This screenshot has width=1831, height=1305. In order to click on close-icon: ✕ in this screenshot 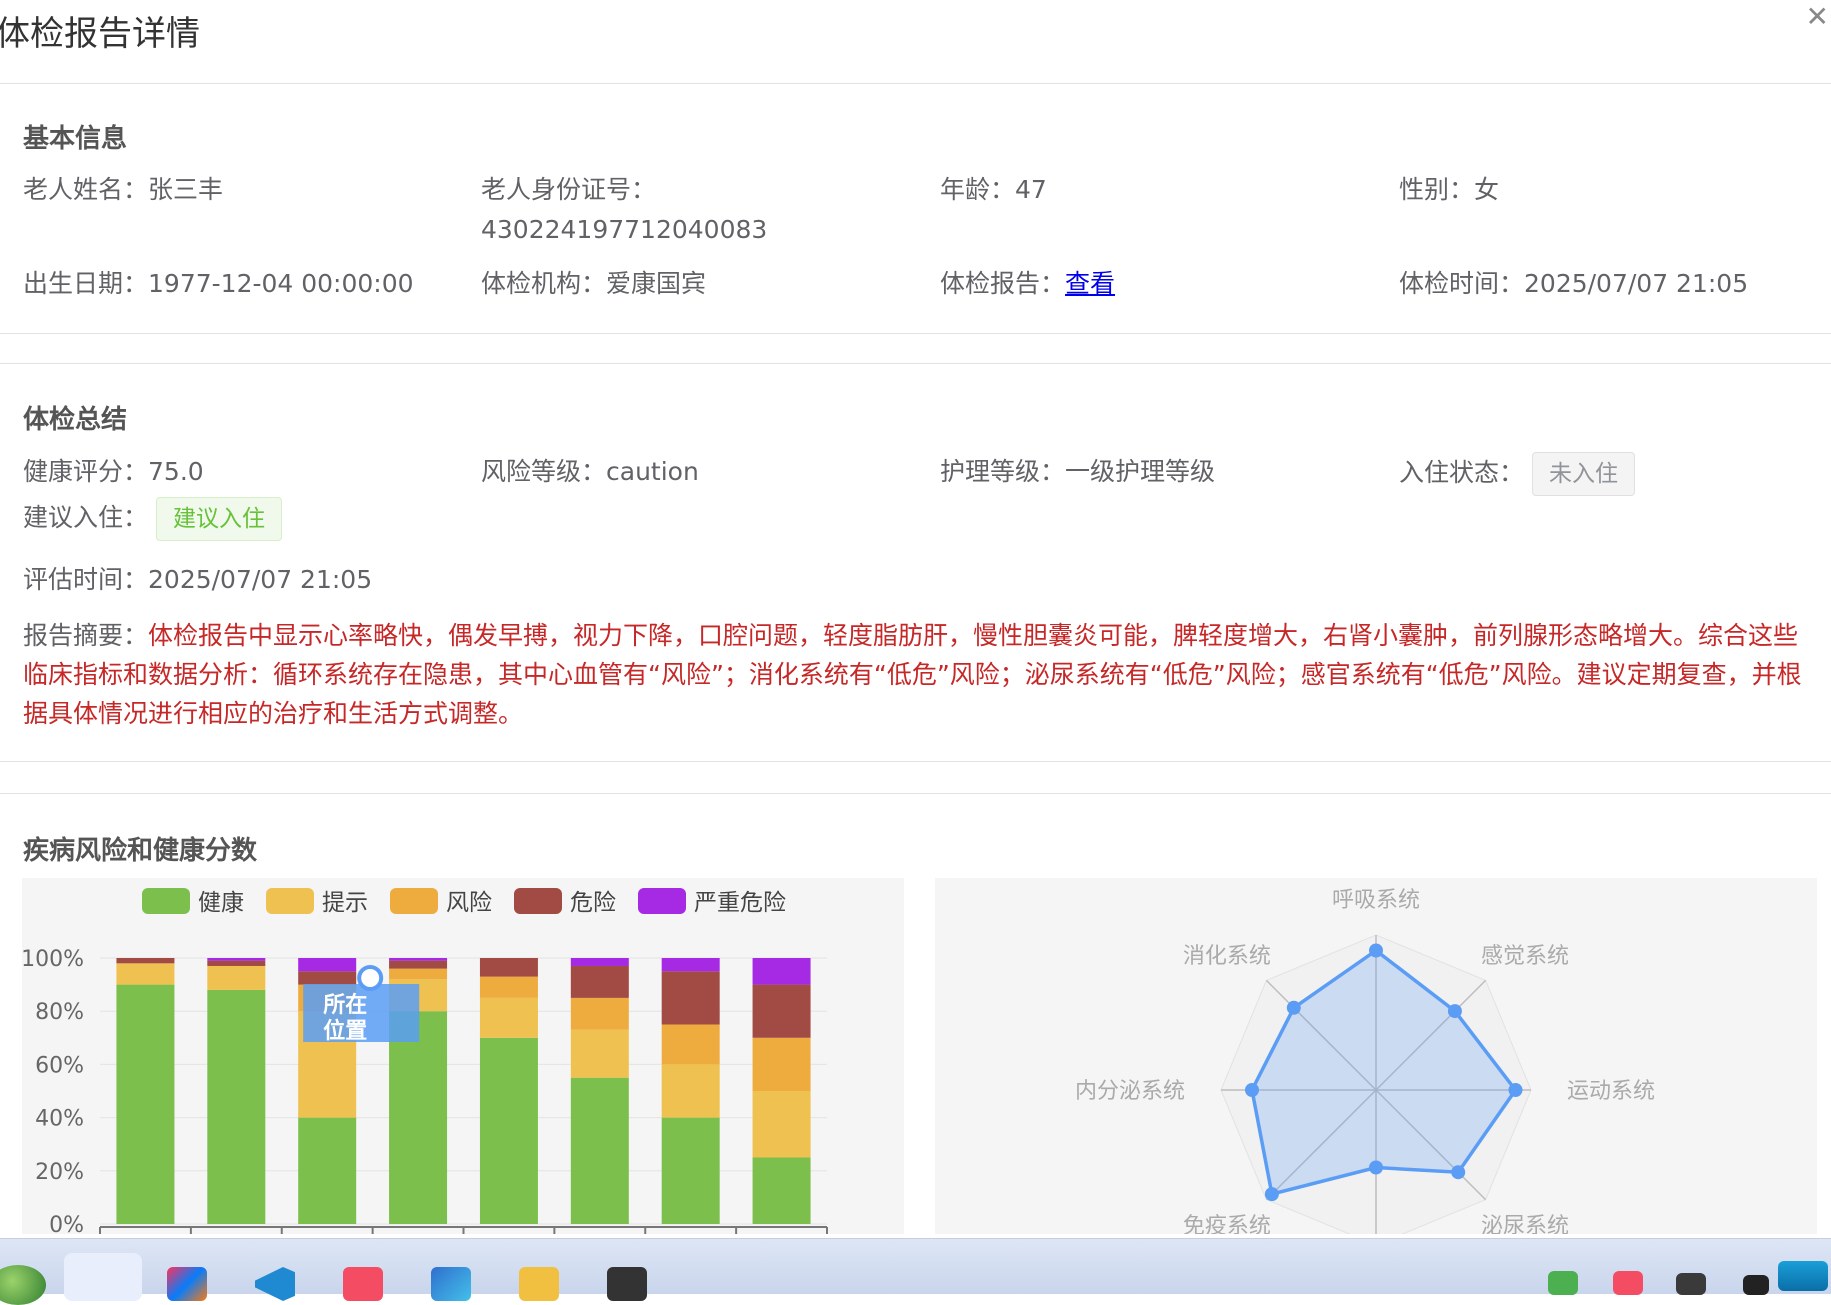, I will do `click(1817, 16)`.